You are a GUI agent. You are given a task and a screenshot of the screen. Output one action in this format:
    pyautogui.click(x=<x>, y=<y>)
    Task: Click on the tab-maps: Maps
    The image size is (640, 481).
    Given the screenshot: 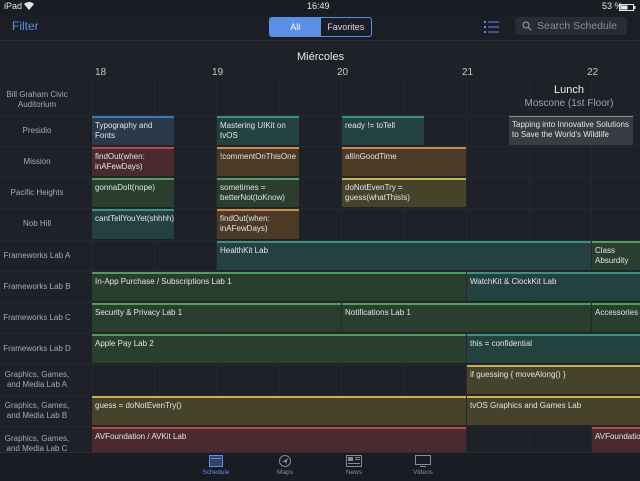 What is the action you would take?
    pyautogui.click(x=285, y=465)
    